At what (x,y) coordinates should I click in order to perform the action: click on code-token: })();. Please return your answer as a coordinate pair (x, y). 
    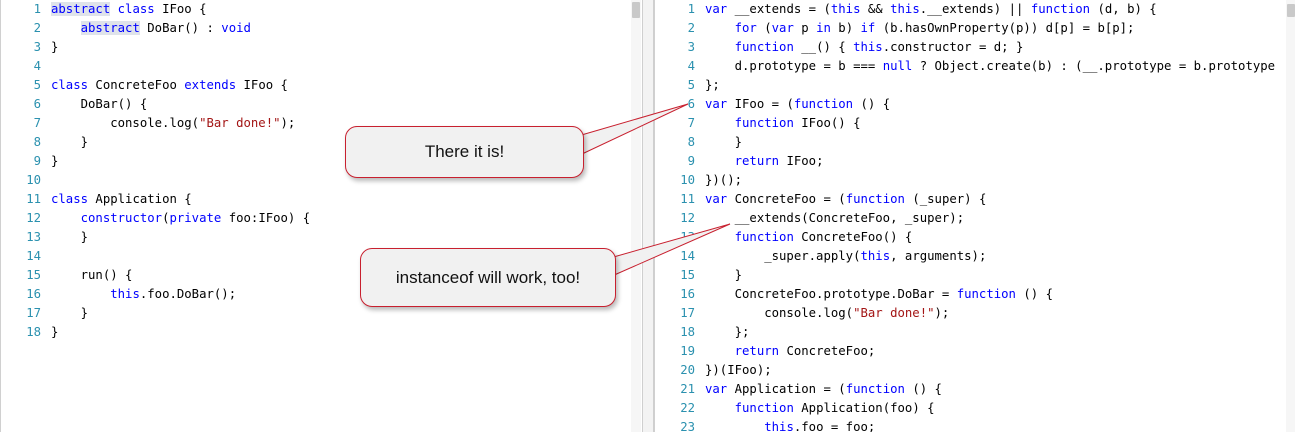
    Looking at the image, I should click on (724, 180).